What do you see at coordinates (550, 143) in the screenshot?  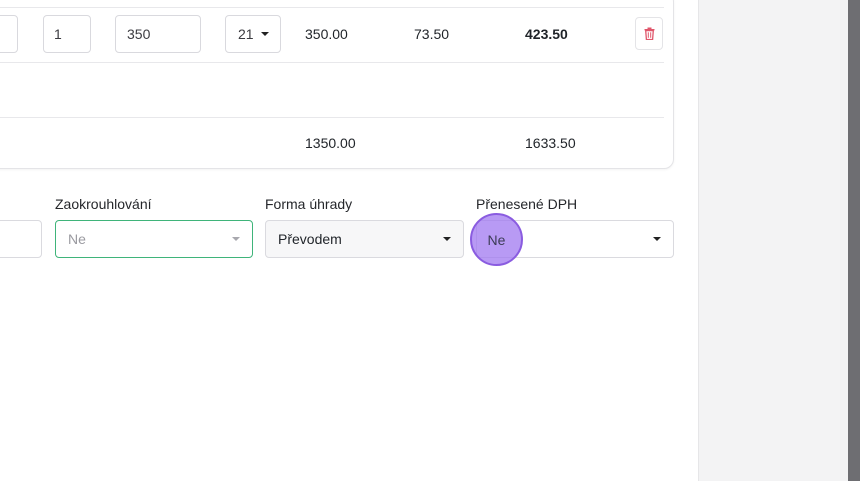 I see `sum-total-amount: 1633.50` at bounding box center [550, 143].